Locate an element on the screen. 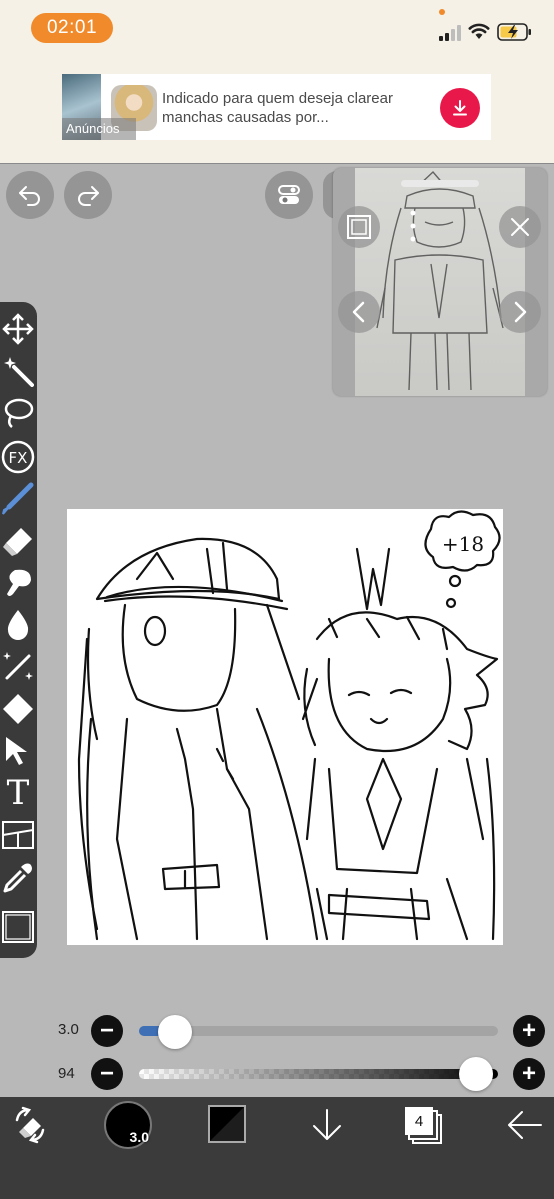  download-button is located at coordinates (327, 1125).